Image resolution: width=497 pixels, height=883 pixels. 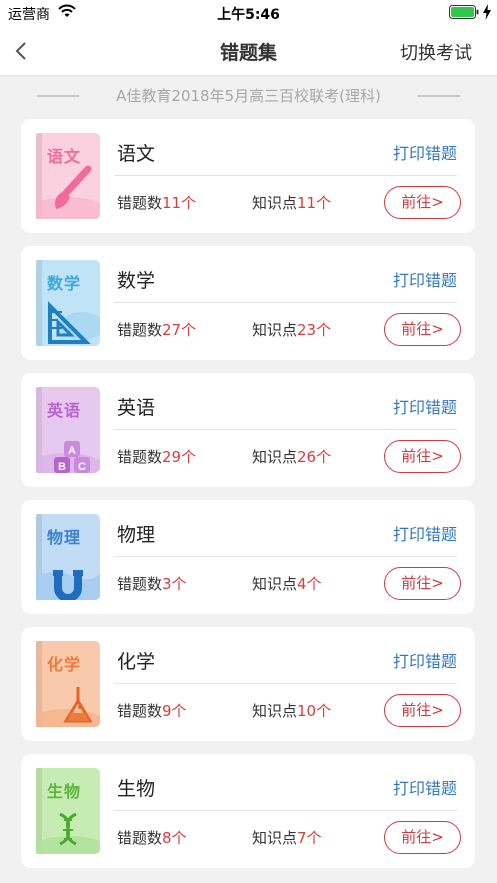 I want to click on subject-card-math: 数学 数学 打印错题 错题数27个 知识点23个 前往>, so click(x=248, y=303).